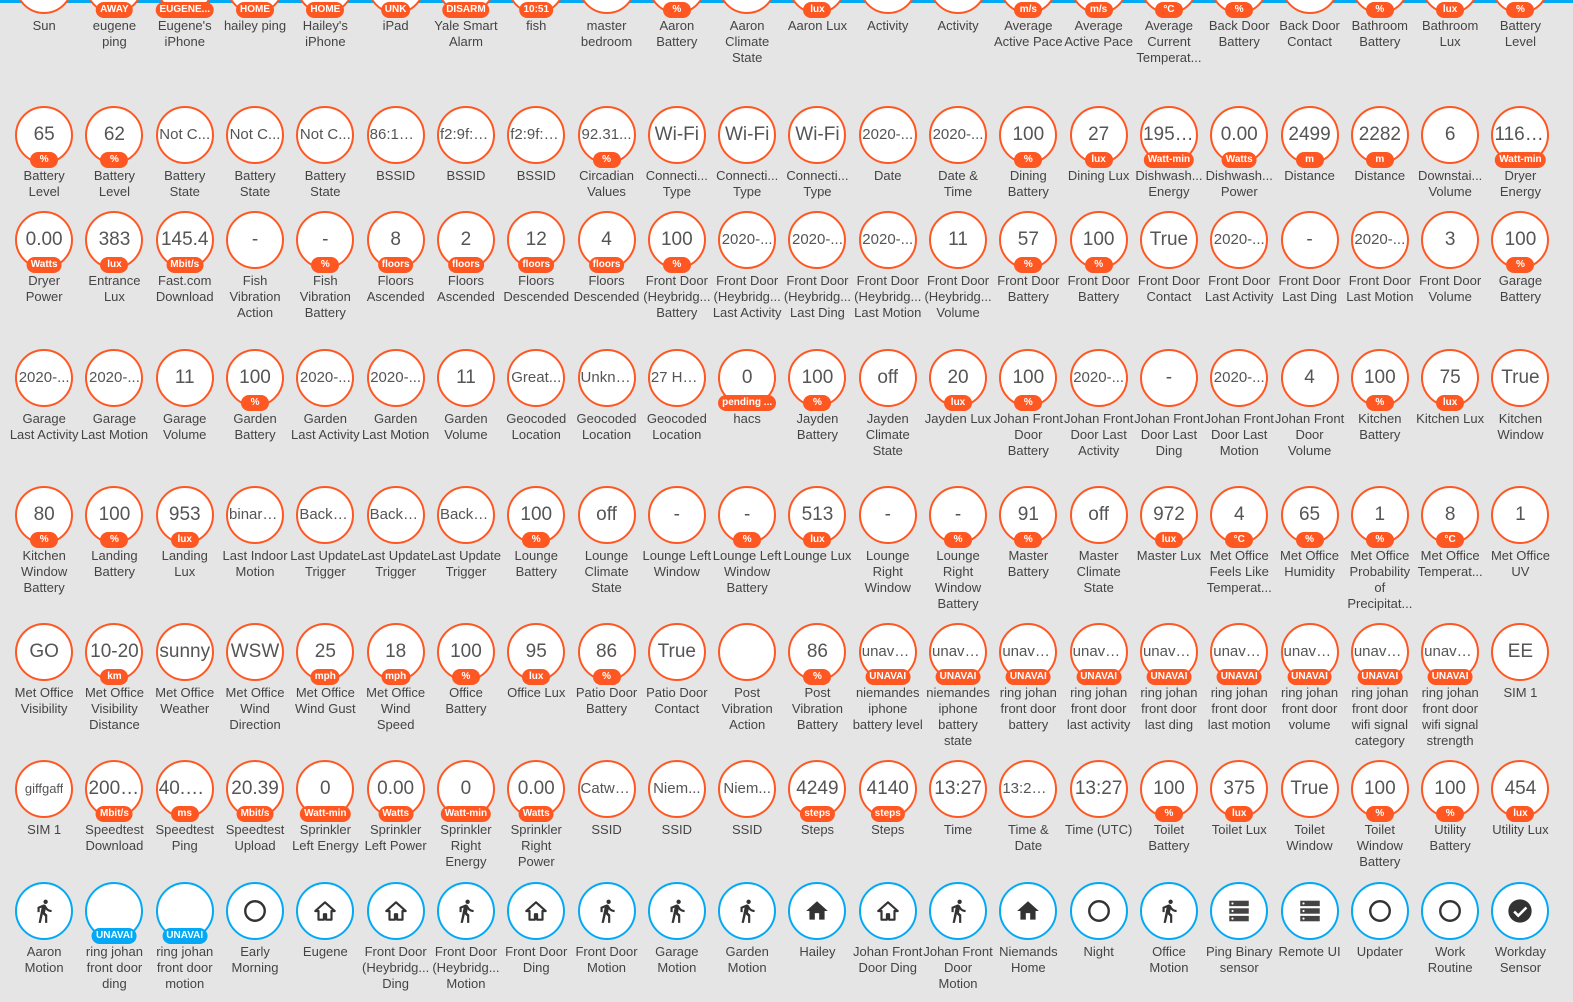 The height and width of the screenshot is (1002, 1573). I want to click on state-badge: 0.00 Watts Dryer Power, so click(44, 271).